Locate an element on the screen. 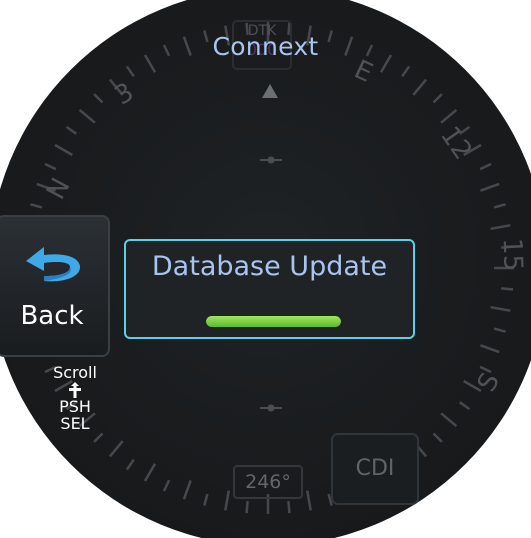 The height and width of the screenshot is (538, 531). compass-label-12: 12 is located at coordinates (456, 143).